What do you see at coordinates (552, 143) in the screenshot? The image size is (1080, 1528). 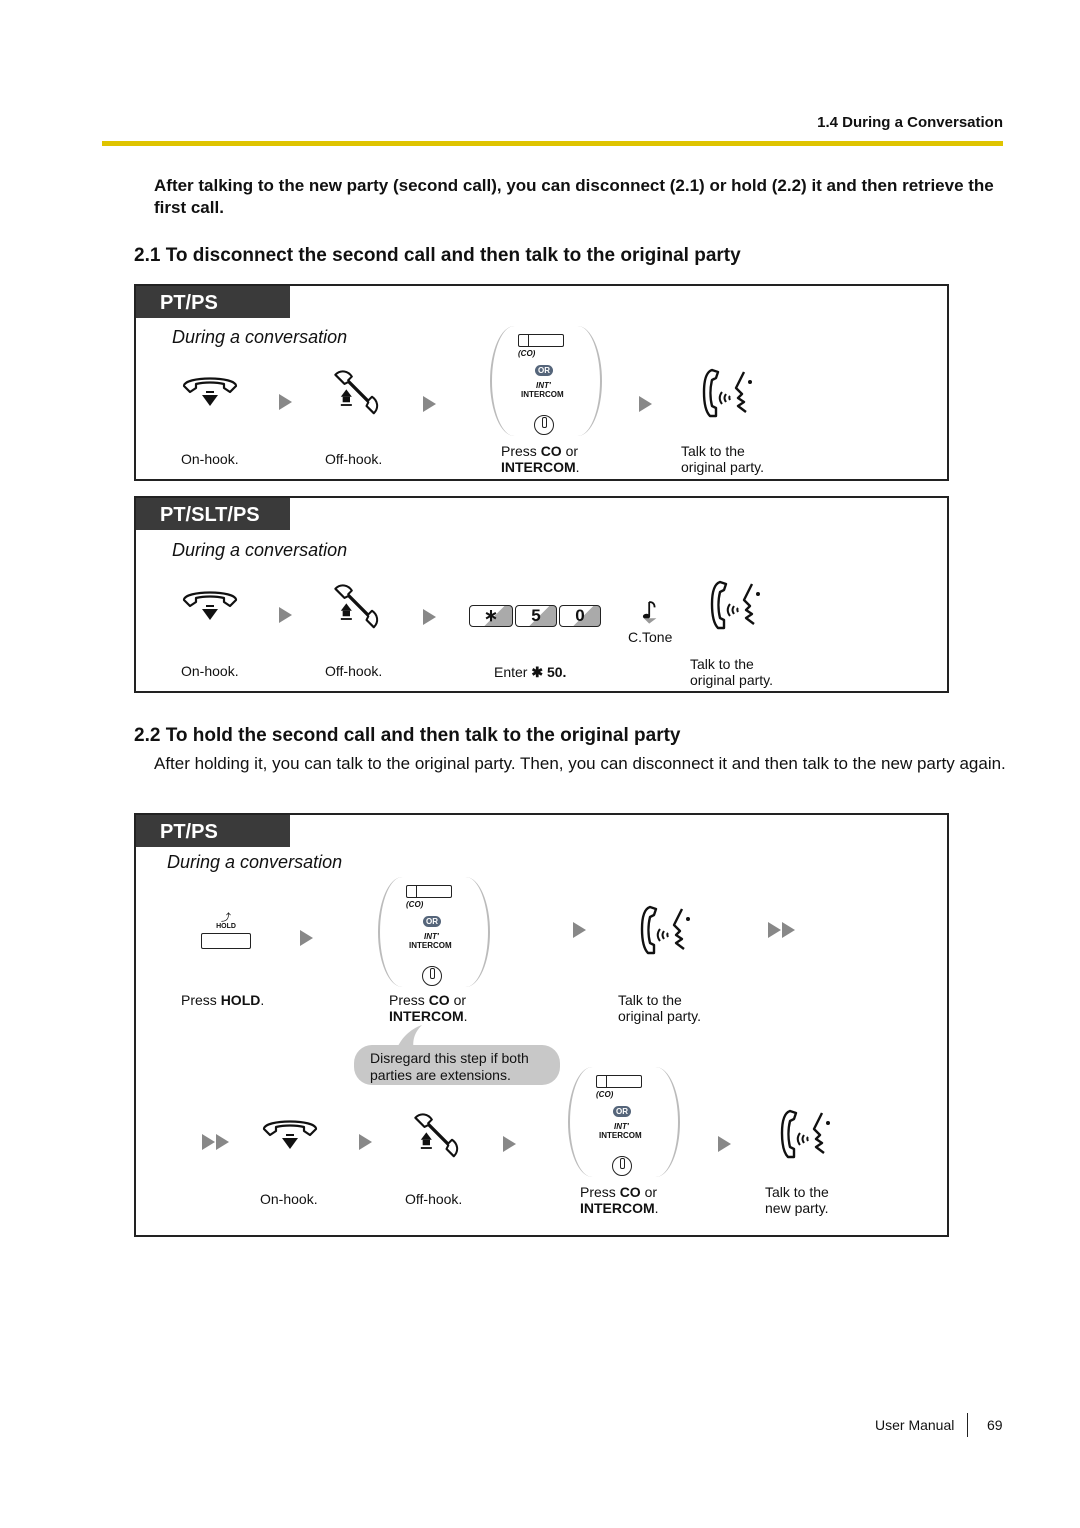 I see `header-rule` at bounding box center [552, 143].